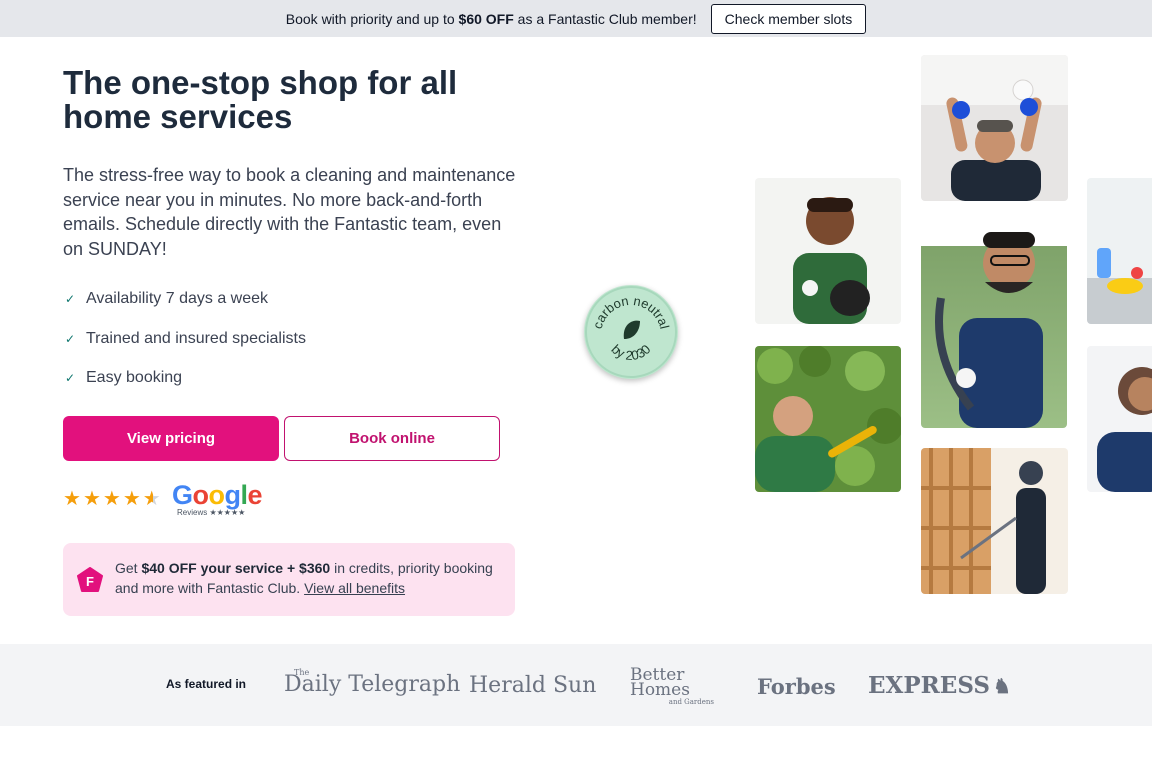 This screenshot has height=768, width=1152. I want to click on carbon-neutral-seal: carbon neutral by 2030, so click(631, 332).